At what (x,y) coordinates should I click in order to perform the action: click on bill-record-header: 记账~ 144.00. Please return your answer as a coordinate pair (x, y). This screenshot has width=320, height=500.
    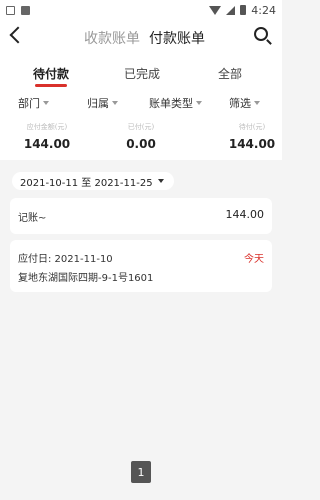
    Looking at the image, I should click on (141, 216).